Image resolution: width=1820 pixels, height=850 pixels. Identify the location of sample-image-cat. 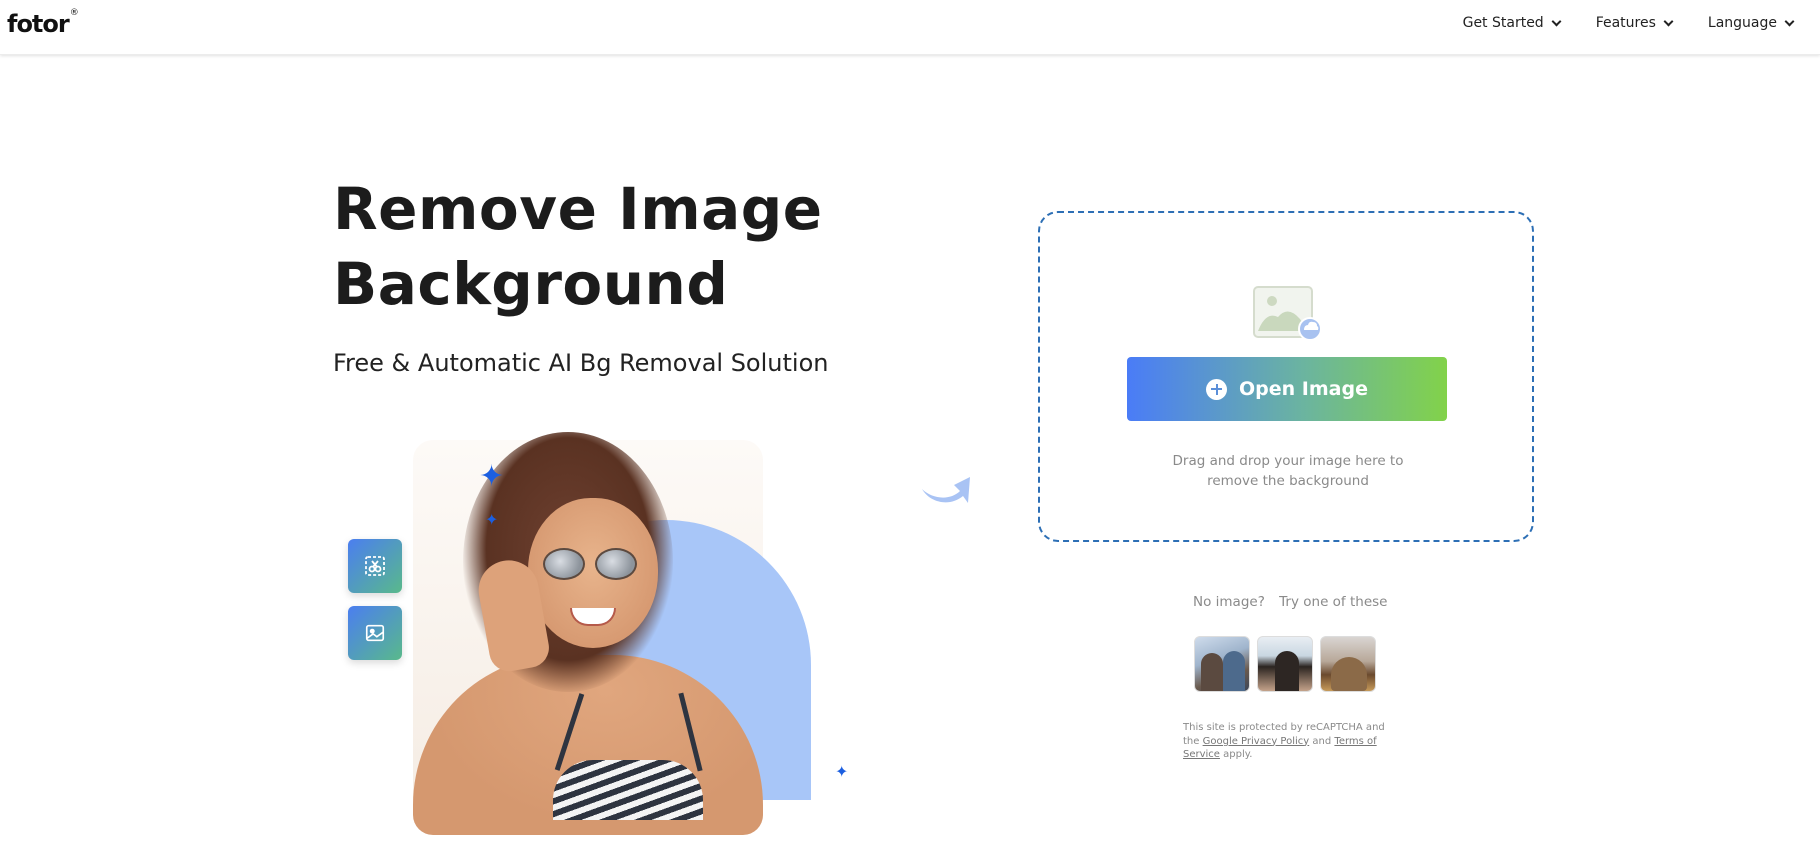
(1348, 664).